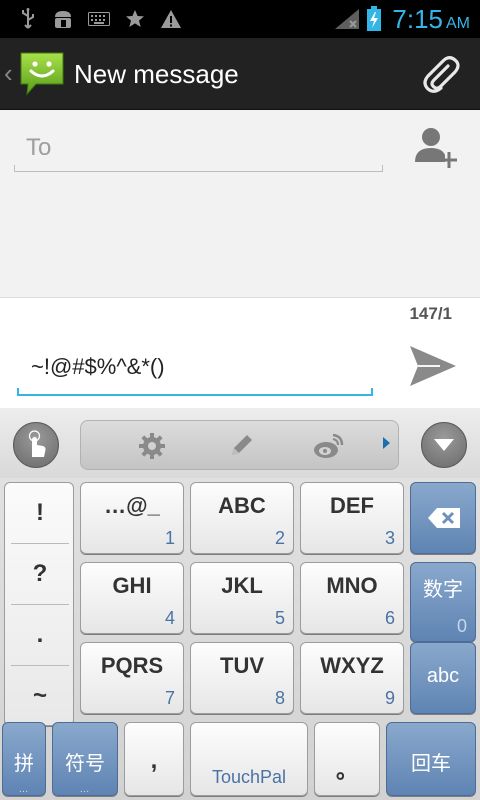  I want to click on battery-charging-icon, so click(374, 18).